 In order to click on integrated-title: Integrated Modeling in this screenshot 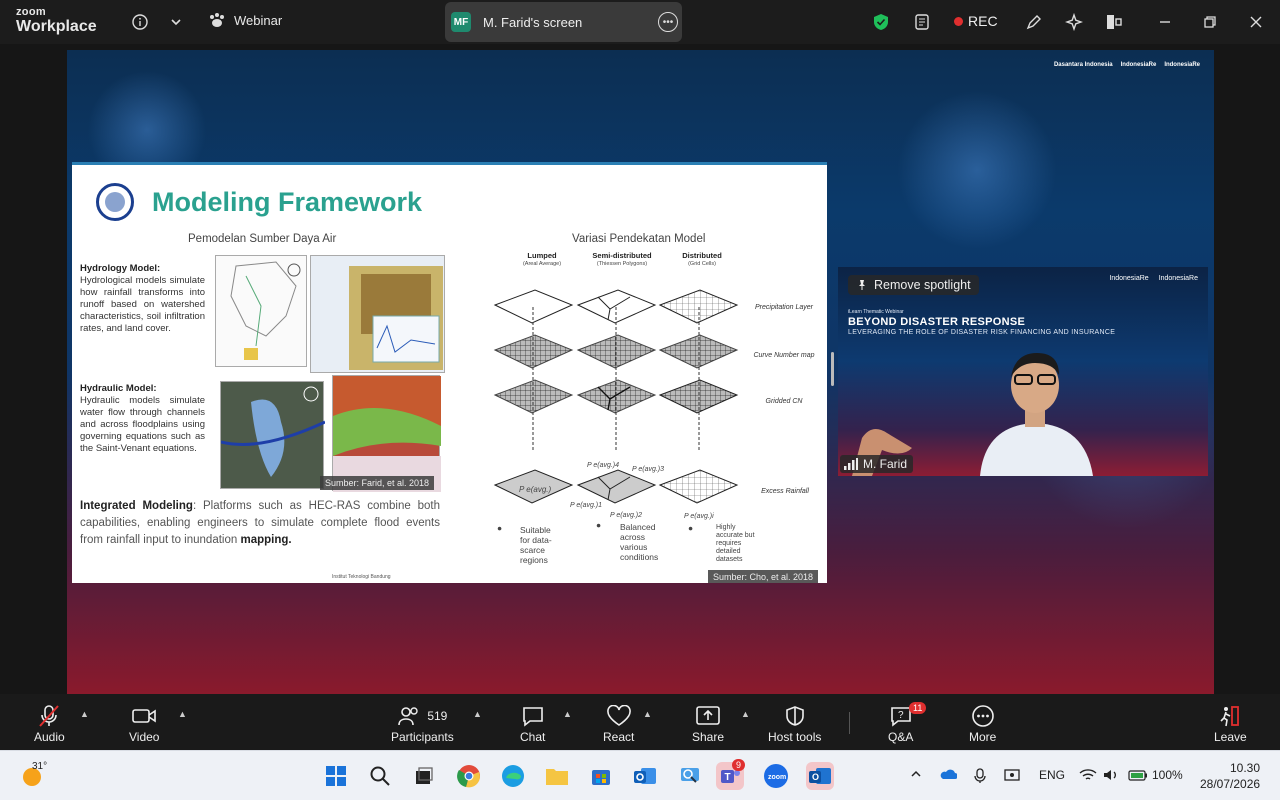, I will do `click(136, 506)`.